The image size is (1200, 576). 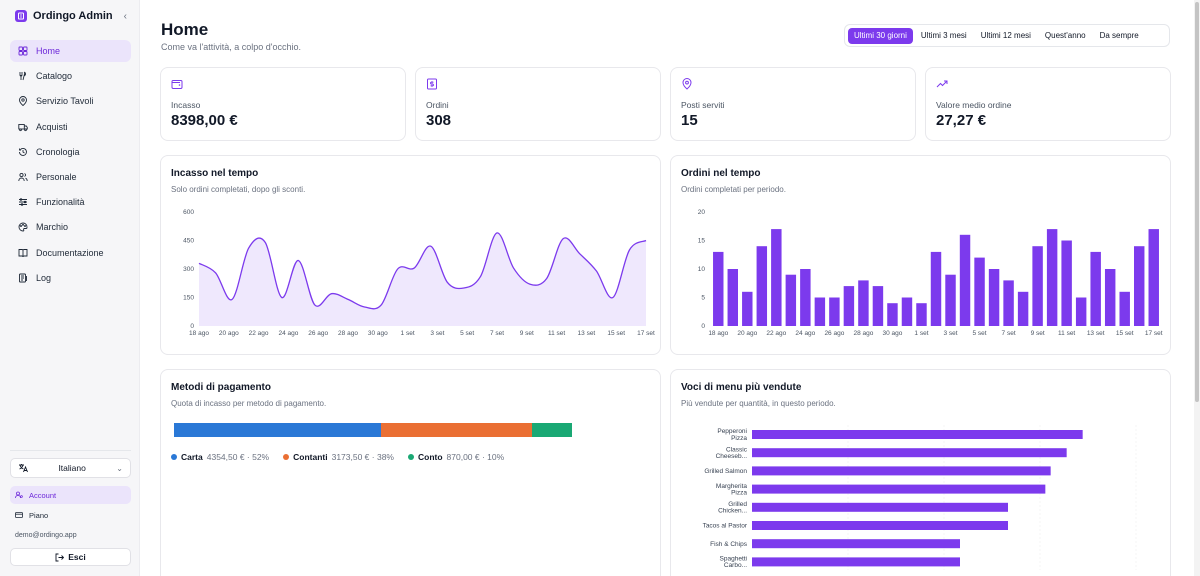 I want to click on x-tick-label: 22 ago, so click(x=259, y=333).